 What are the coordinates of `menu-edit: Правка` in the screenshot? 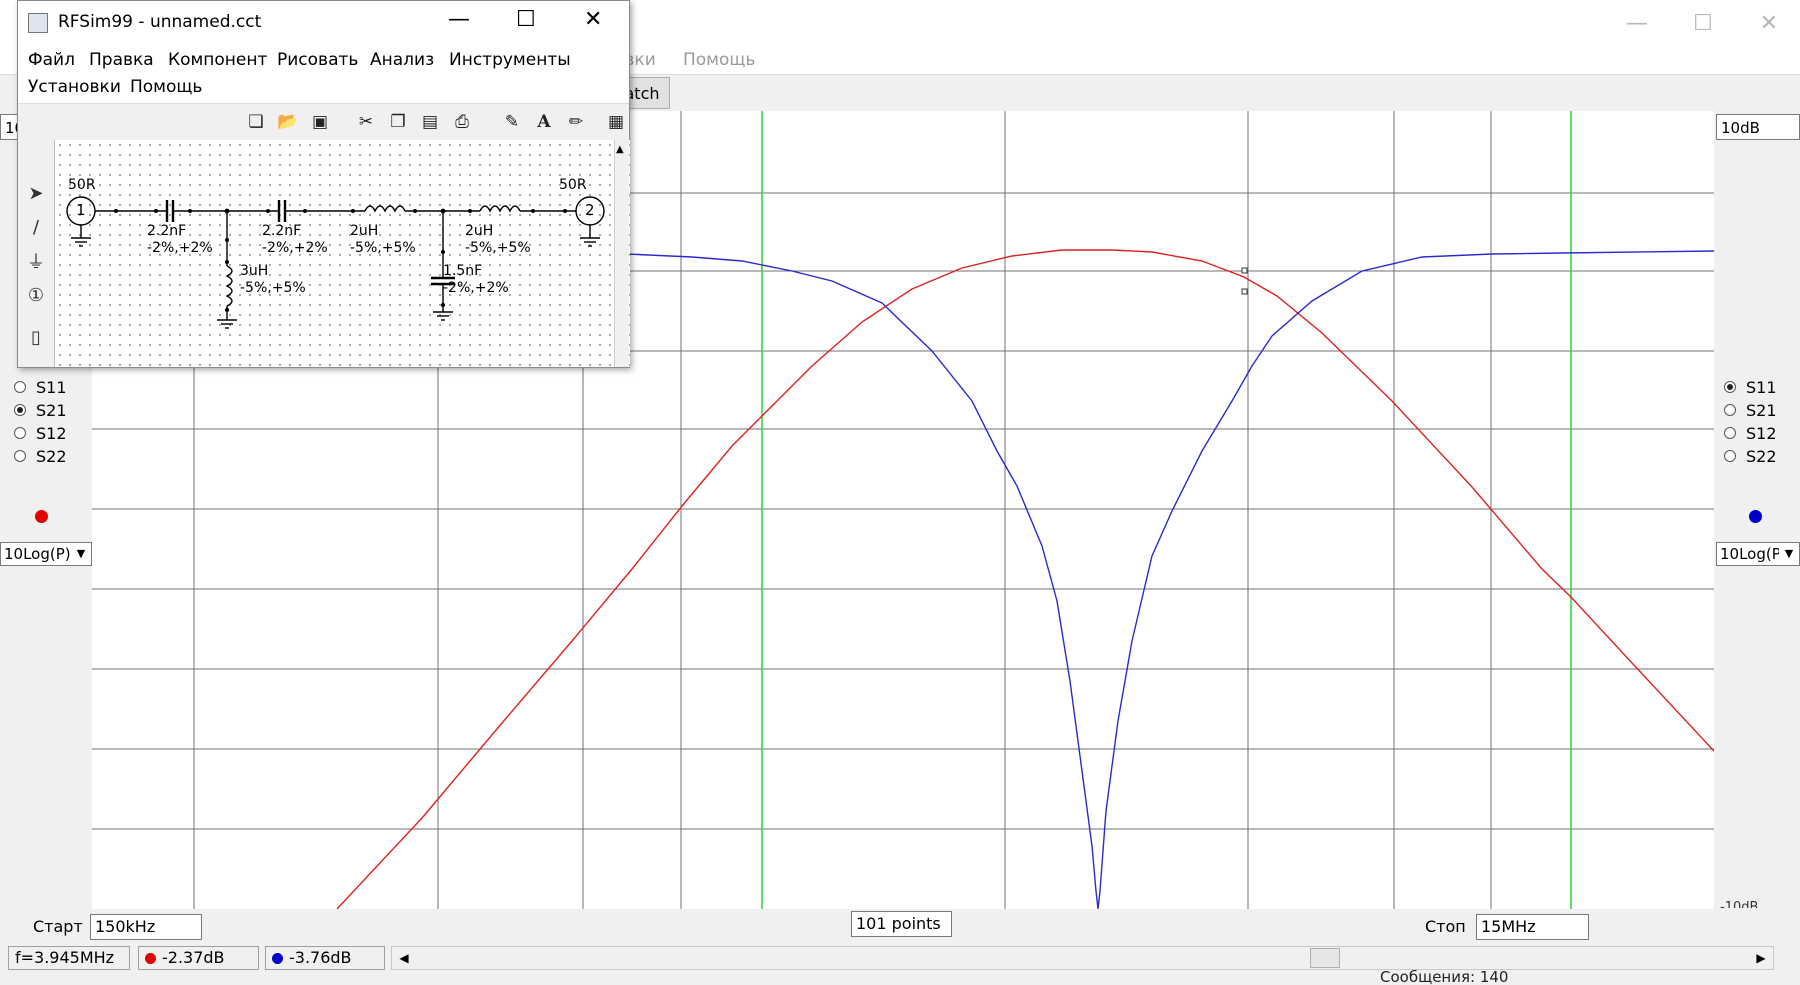 It's located at (121, 60).